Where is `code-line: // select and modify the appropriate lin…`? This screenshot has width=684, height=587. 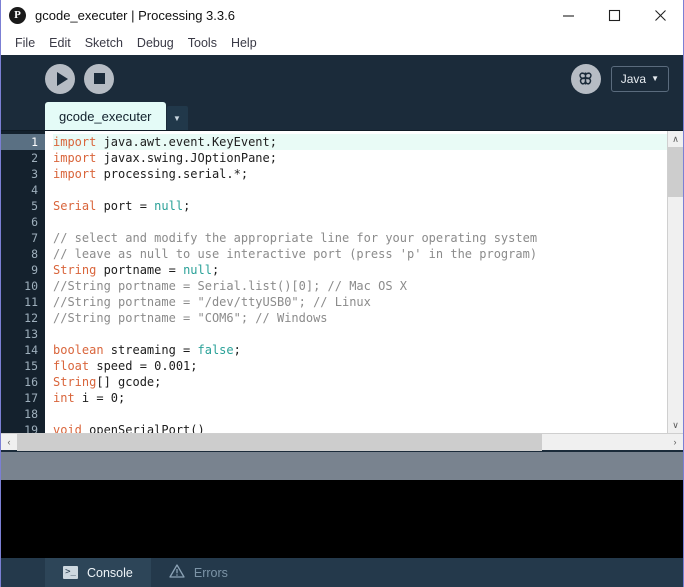
code-line: // select and modify the appropriate lin… is located at coordinates (360, 238).